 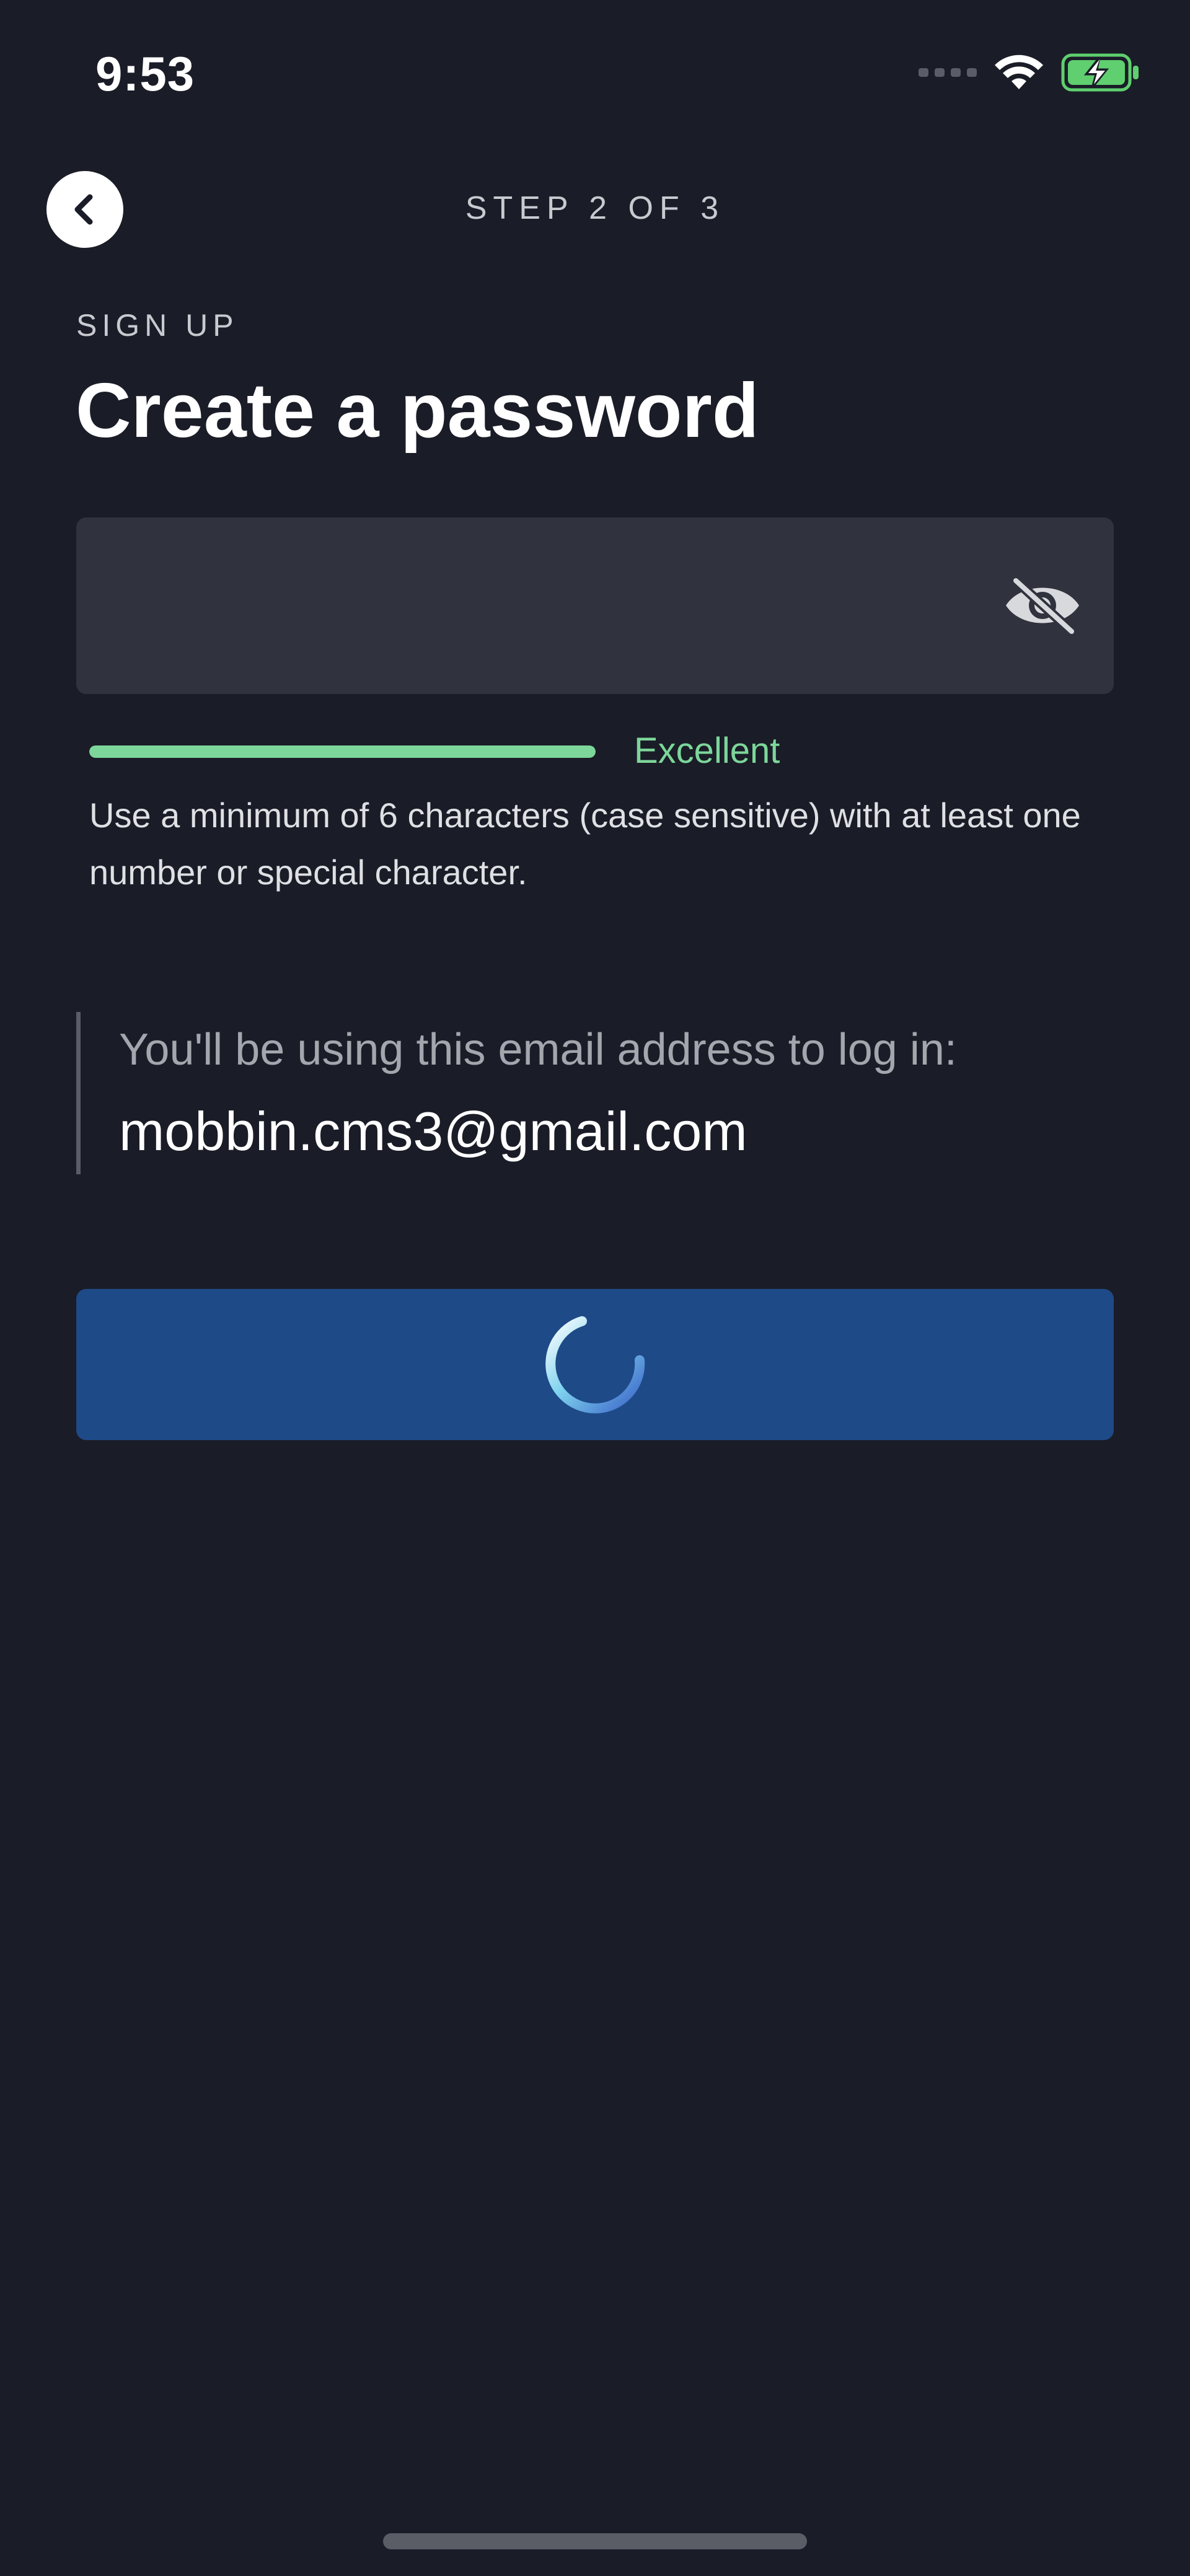 I want to click on continue-button, so click(x=595, y=1365).